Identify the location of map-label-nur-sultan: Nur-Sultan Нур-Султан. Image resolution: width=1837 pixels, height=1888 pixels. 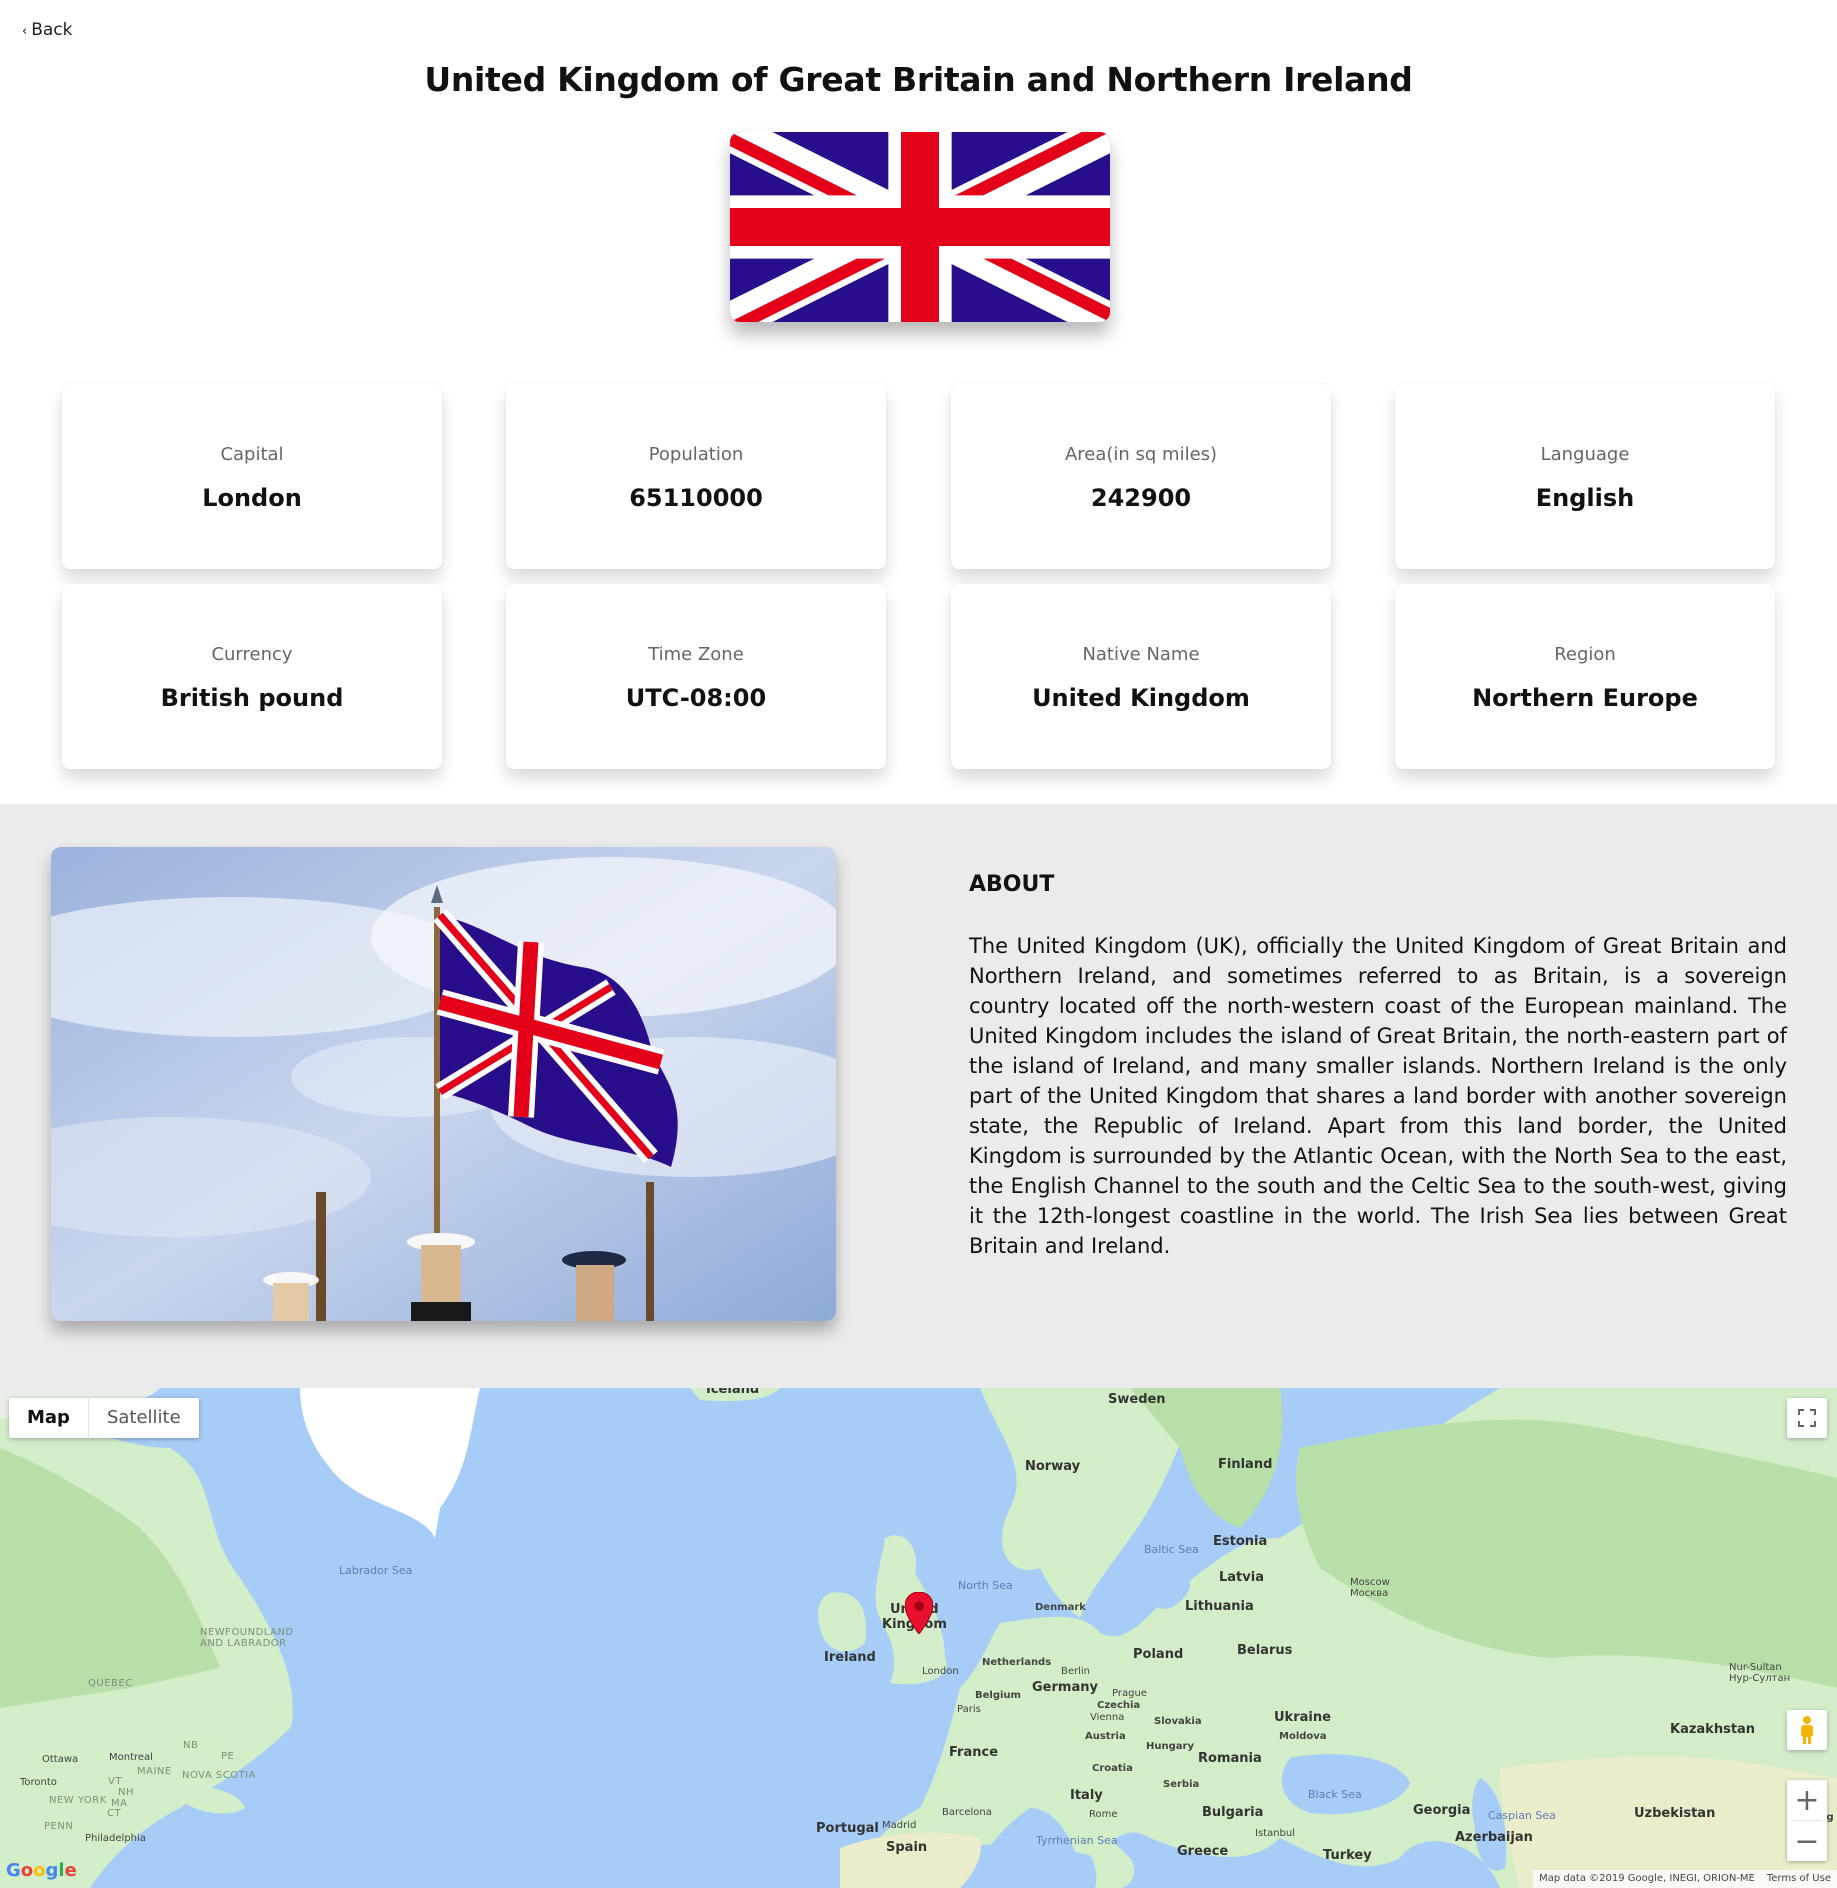
(1760, 1673).